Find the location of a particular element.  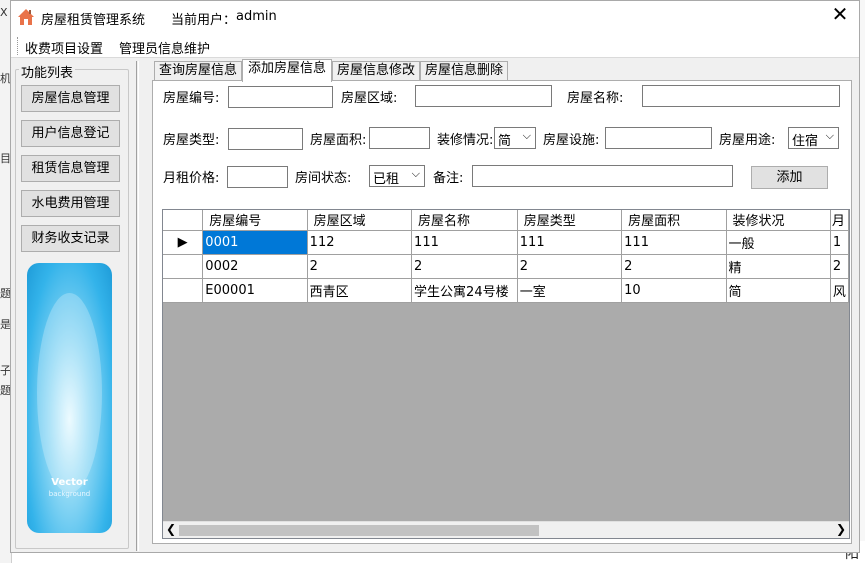

splitter is located at coordinates (137, 306).